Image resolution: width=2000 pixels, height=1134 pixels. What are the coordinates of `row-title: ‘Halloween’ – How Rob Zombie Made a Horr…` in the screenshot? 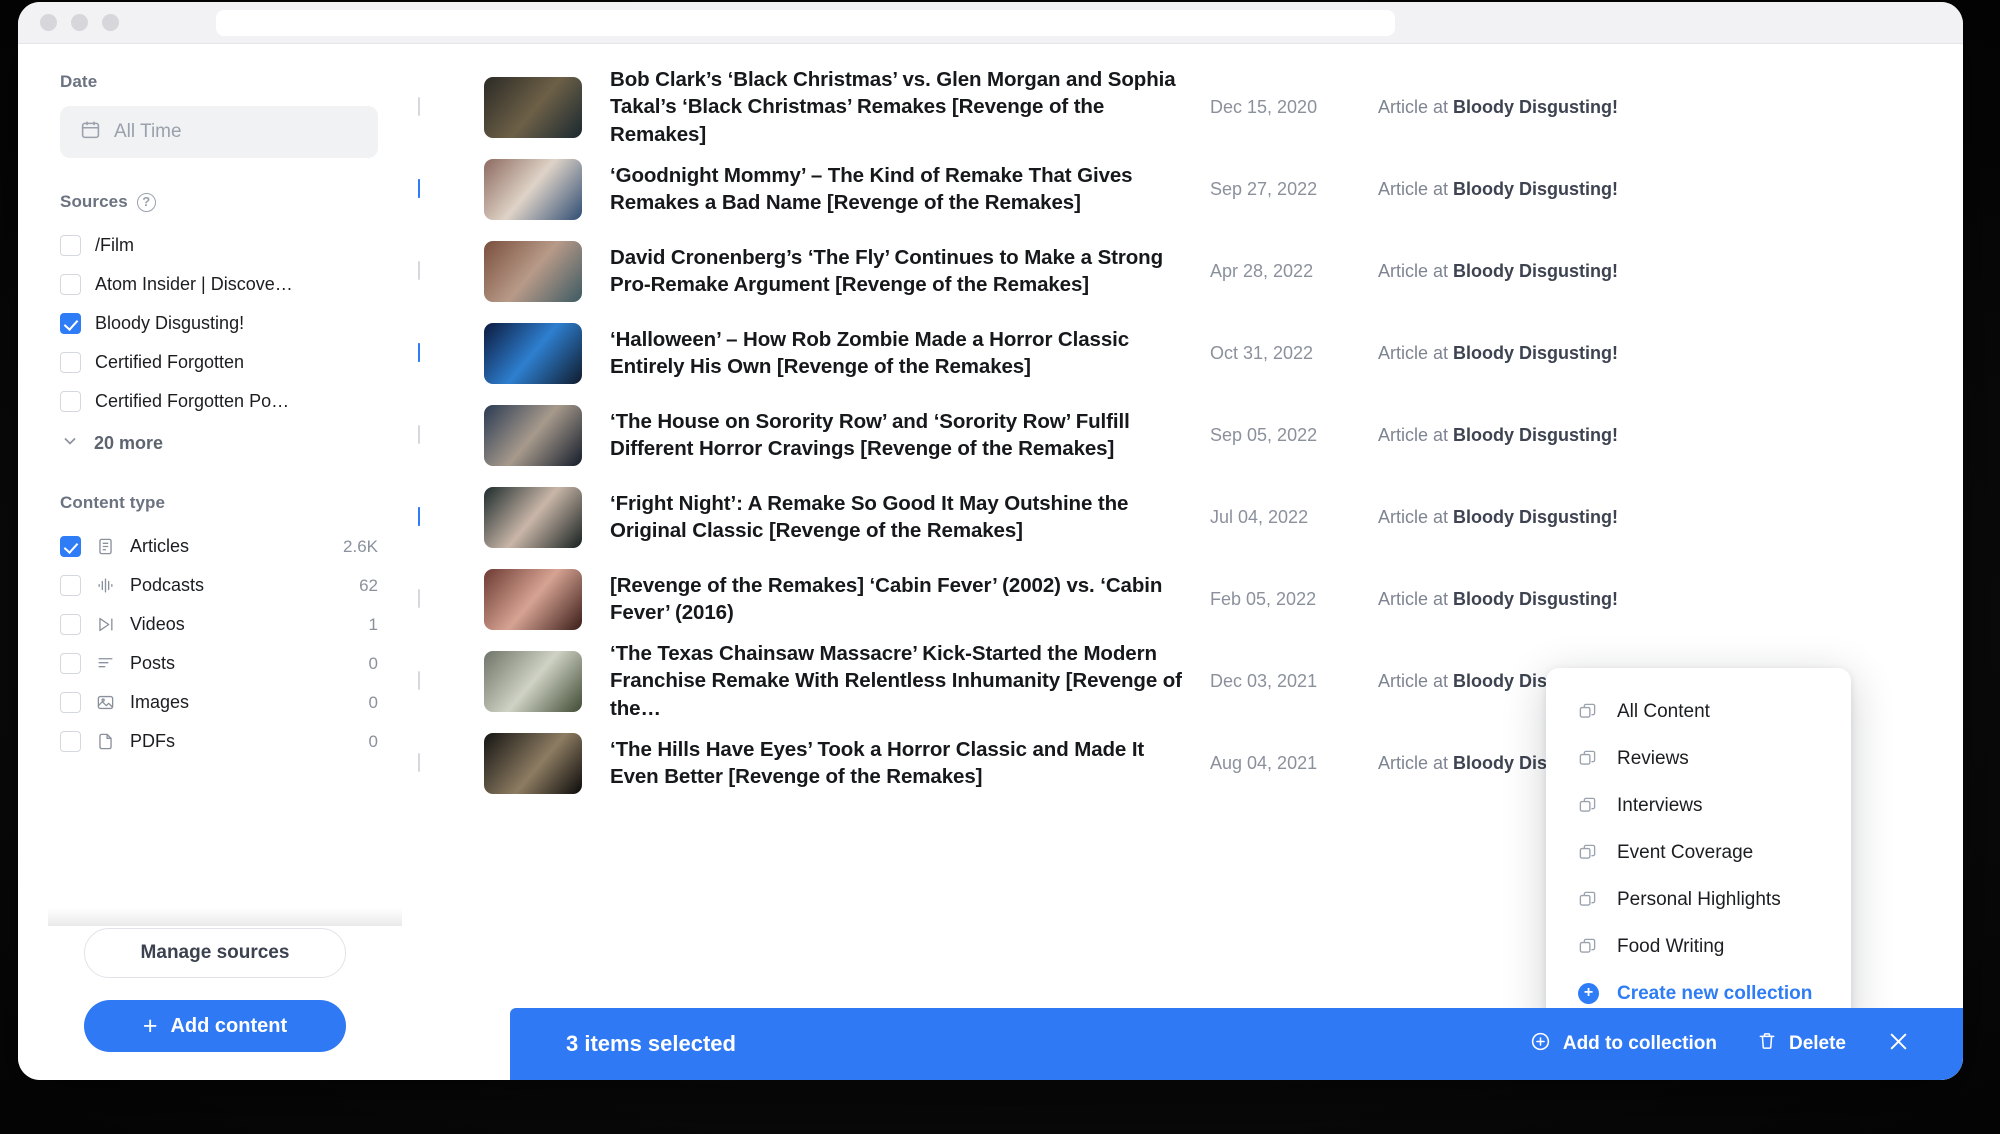 It's located at (910, 353).